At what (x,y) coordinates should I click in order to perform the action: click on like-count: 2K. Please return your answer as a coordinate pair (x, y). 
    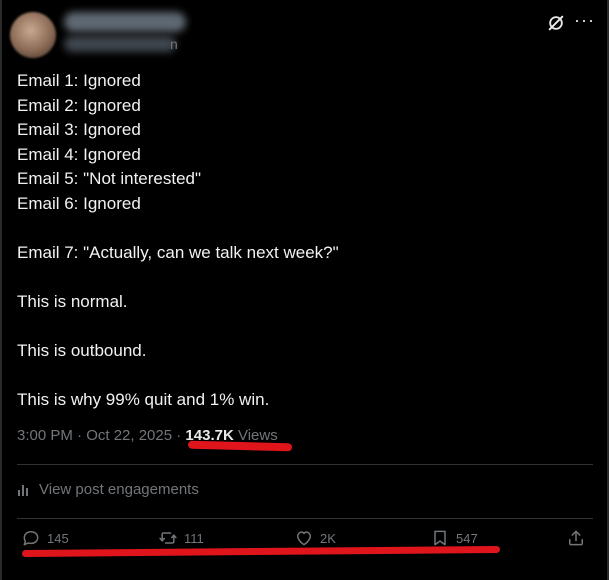
    Looking at the image, I should click on (328, 538).